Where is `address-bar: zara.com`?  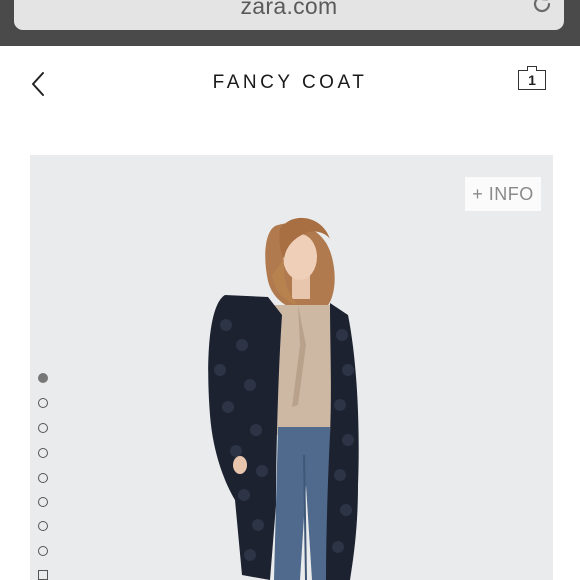 address-bar: zara.com is located at coordinates (289, 15).